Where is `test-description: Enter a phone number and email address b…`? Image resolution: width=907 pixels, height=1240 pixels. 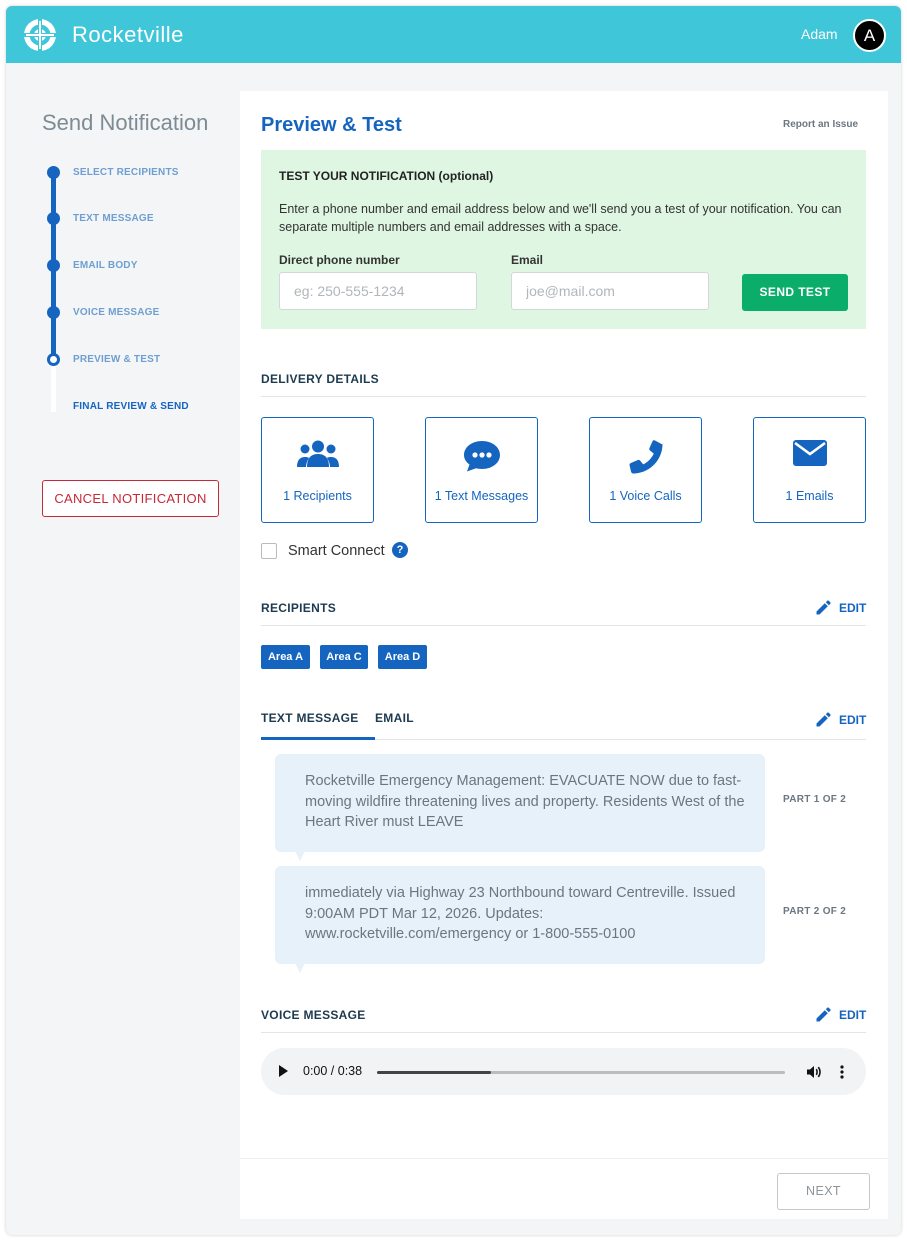 test-description: Enter a phone number and email address b… is located at coordinates (560, 218).